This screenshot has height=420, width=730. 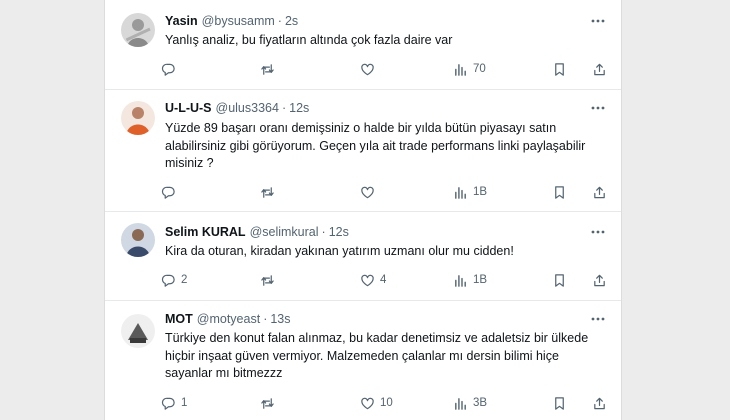 I want to click on tweet-header: U-L-U-S @ulus3364 · 12s, so click(x=237, y=108).